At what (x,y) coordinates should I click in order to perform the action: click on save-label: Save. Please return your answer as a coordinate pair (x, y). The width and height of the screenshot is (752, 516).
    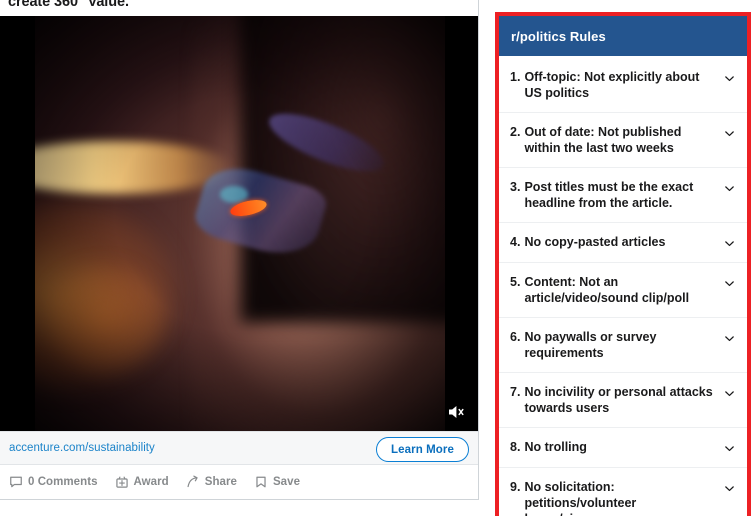
    Looking at the image, I should click on (286, 482).